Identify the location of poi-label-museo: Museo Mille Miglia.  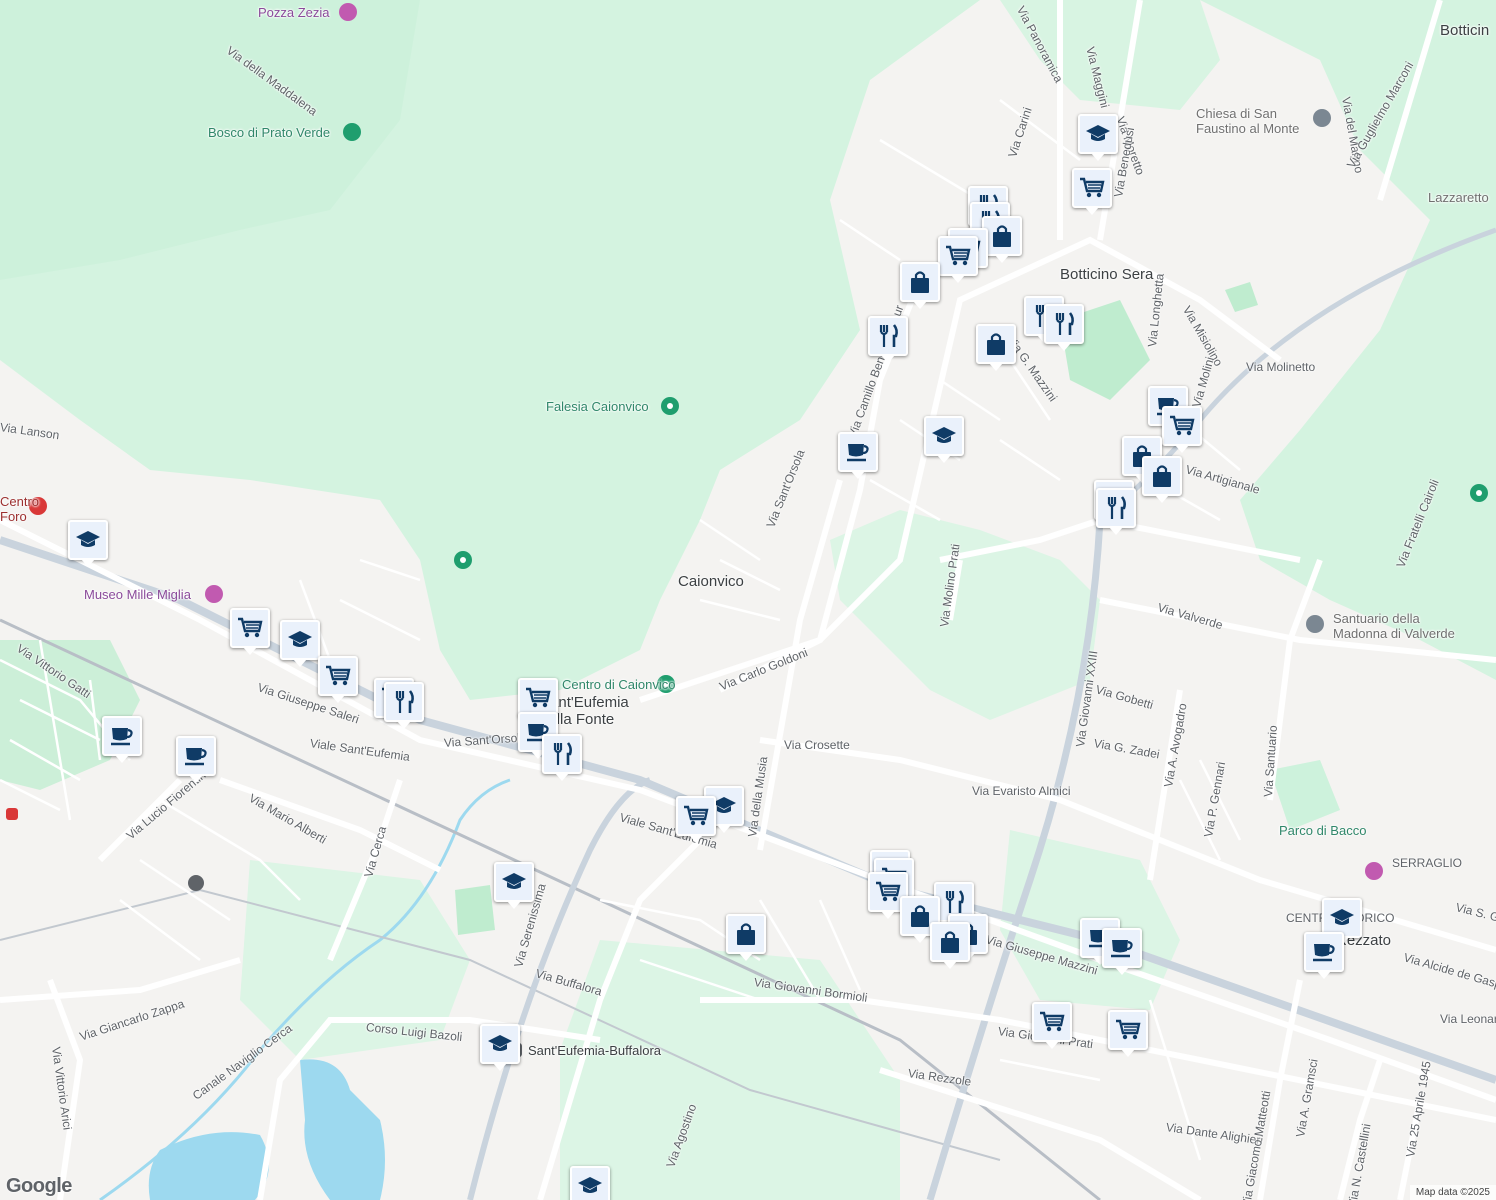
(137, 594).